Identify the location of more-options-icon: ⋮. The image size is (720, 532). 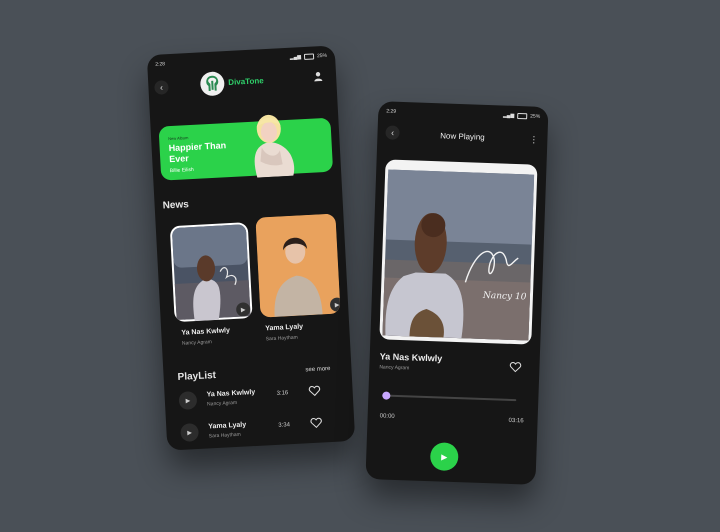
(533, 139).